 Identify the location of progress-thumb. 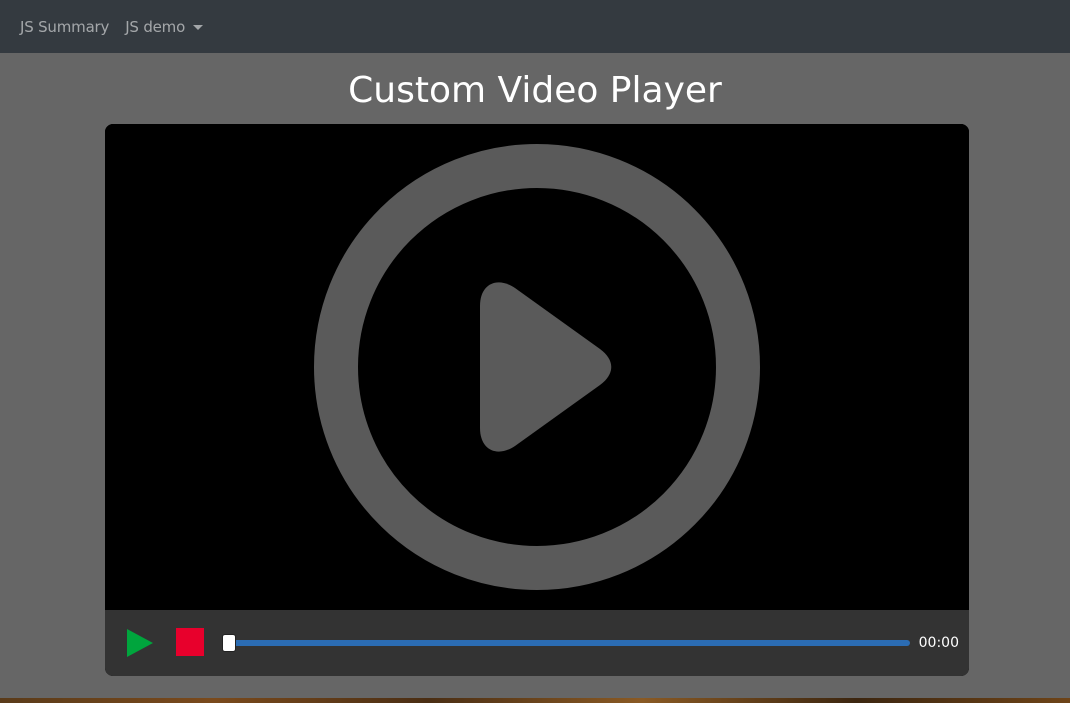
(229, 643).